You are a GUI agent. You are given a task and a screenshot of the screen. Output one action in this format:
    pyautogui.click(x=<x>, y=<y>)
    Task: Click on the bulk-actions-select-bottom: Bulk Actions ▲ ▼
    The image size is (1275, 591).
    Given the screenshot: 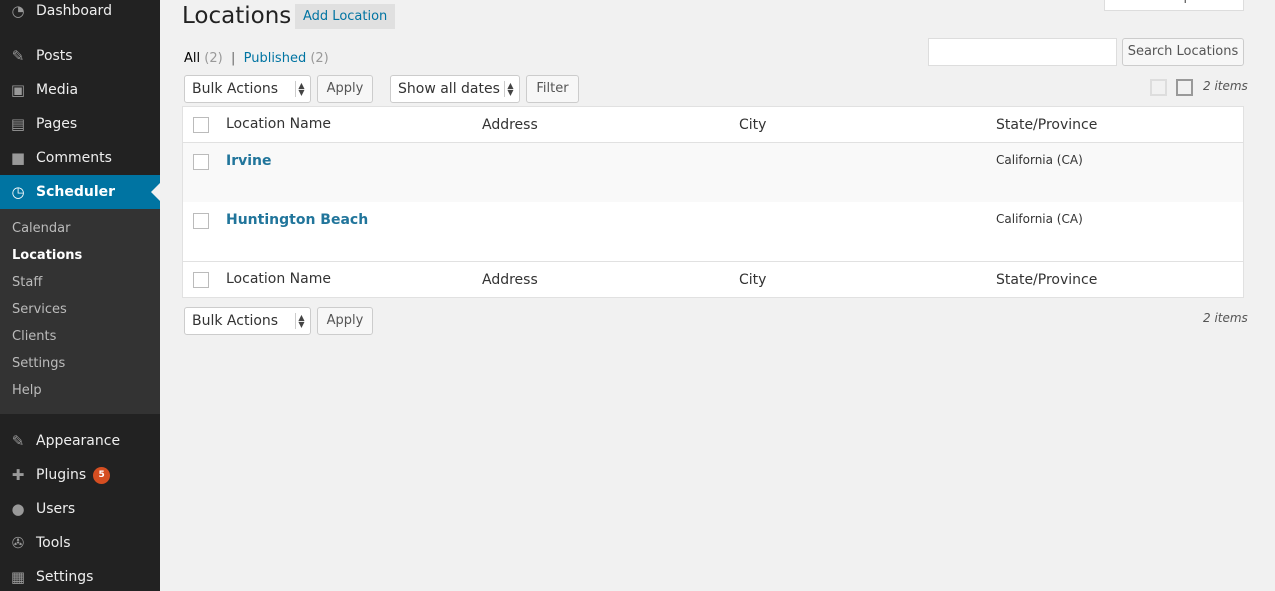 What is the action you would take?
    pyautogui.click(x=247, y=321)
    